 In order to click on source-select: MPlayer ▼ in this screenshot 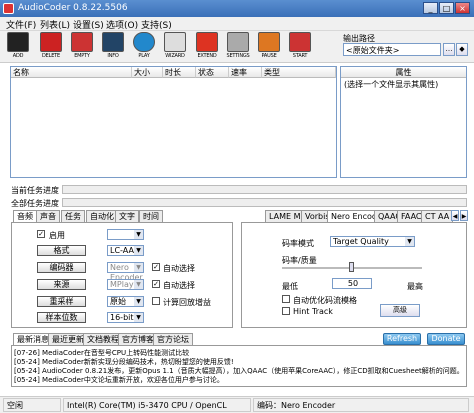, I will do `click(125, 284)`.